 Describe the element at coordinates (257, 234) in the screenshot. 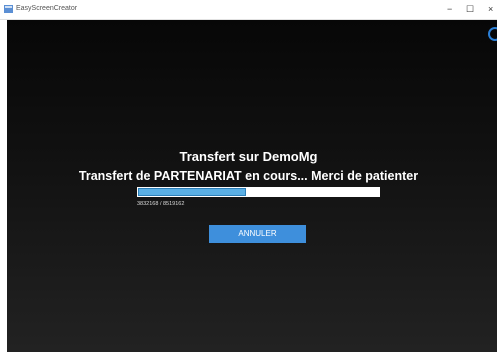

I see `cancel-button: ANNULER` at that location.